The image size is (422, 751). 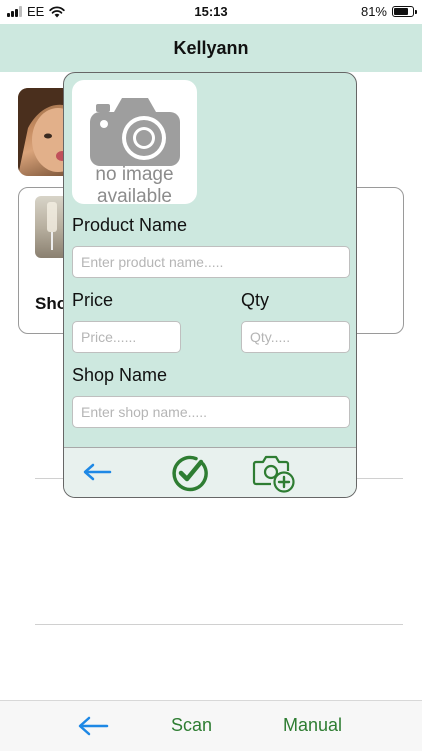 I want to click on navigation-bar: Kellyann, so click(x=211, y=48).